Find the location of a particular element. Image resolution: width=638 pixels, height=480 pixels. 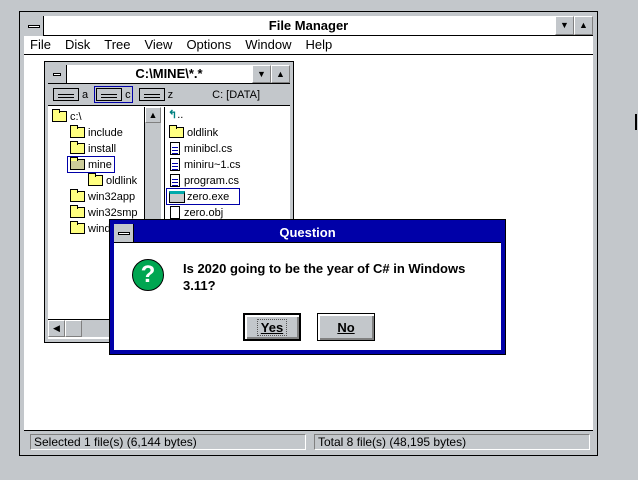

menu-tree: Tree is located at coordinates (117, 45).